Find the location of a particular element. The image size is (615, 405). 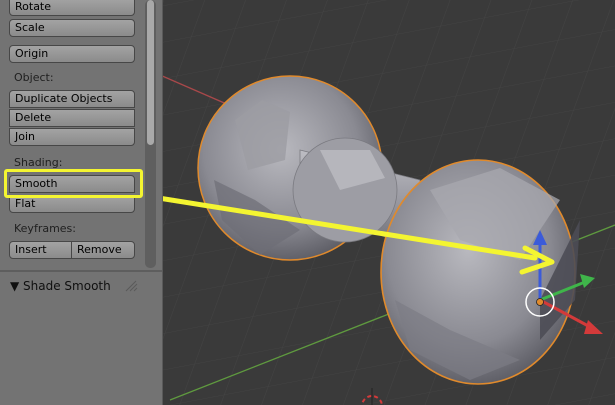

insert-keyframe-button: Insert is located at coordinates (40, 250).